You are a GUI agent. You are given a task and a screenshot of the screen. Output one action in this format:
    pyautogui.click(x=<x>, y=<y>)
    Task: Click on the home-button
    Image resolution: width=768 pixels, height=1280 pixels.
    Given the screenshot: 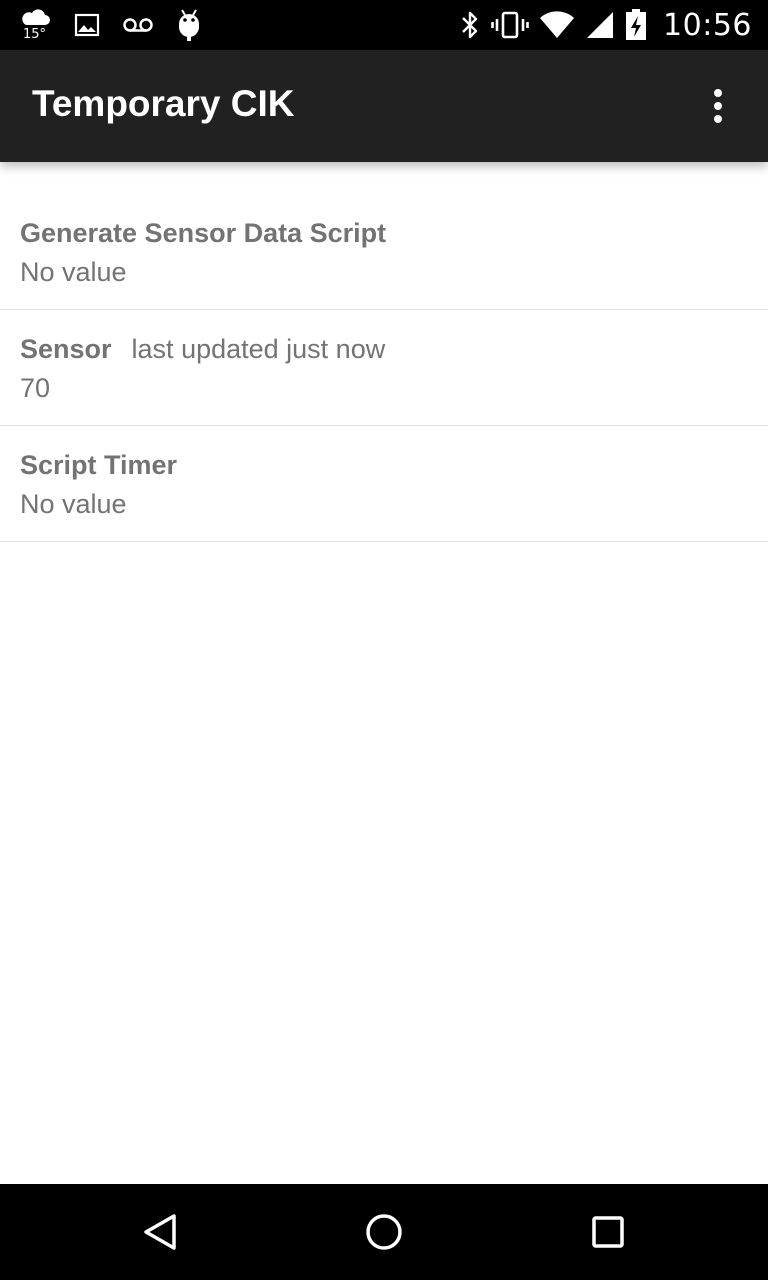 What is the action you would take?
    pyautogui.click(x=384, y=1232)
    